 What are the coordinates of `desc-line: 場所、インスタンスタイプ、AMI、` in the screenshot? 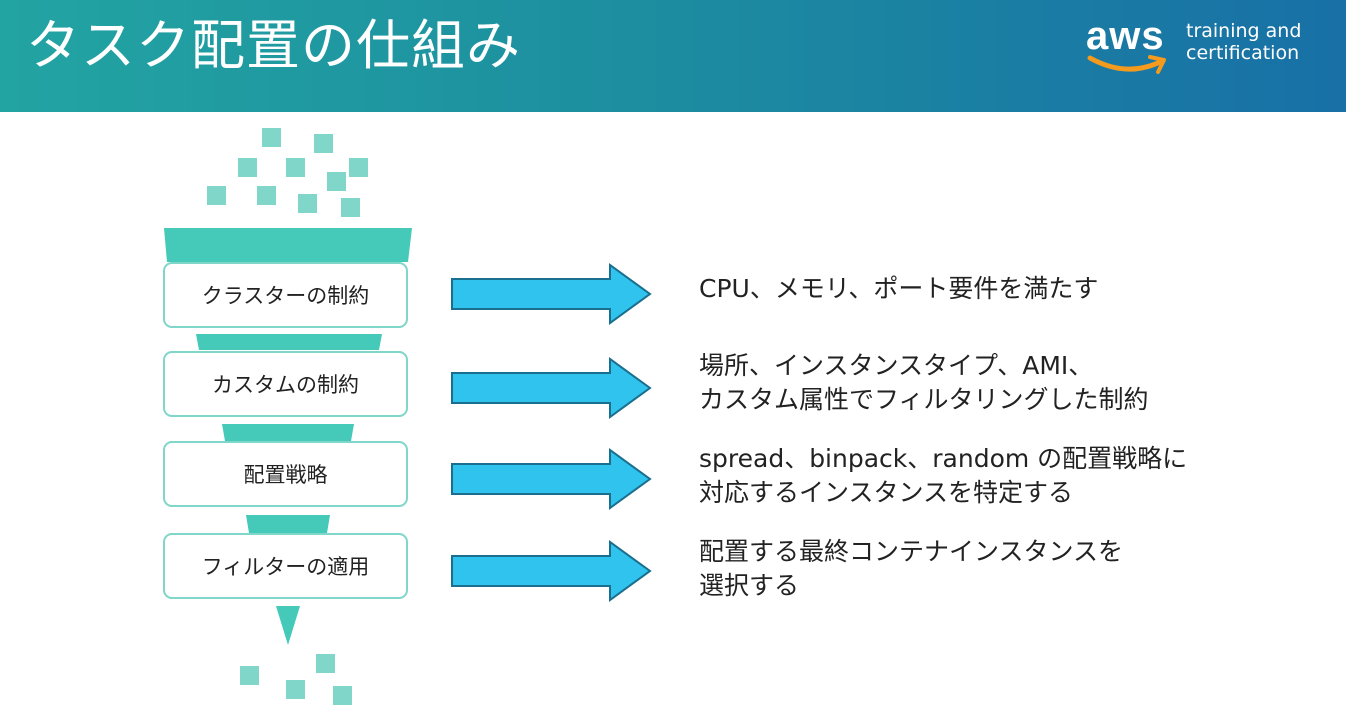 It's located at (896, 365).